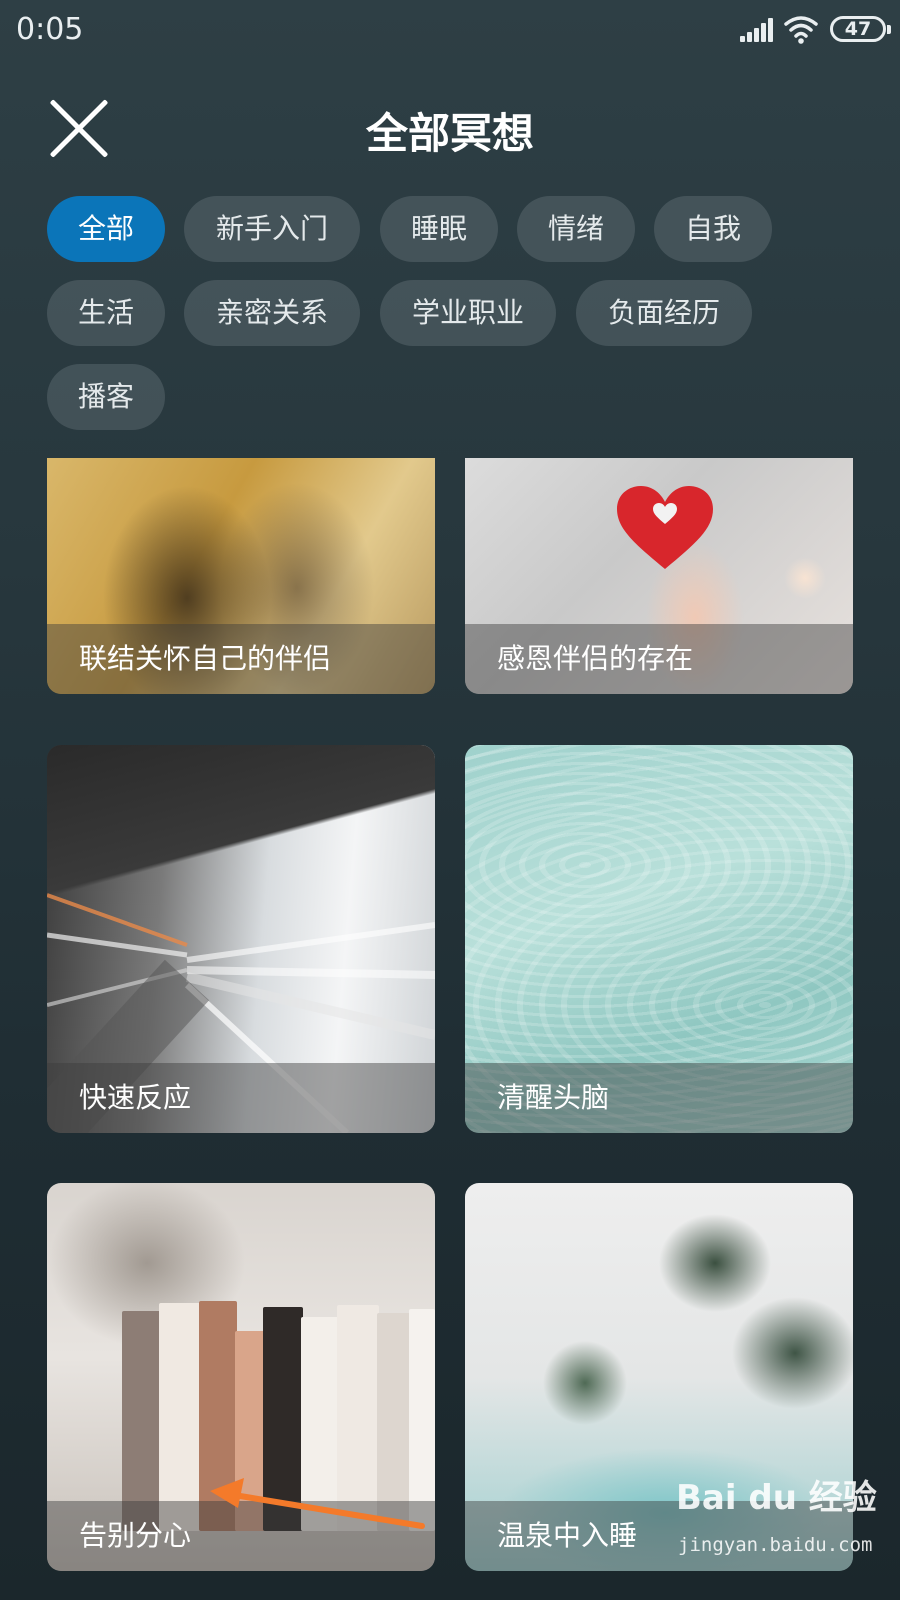 This screenshot has height=1600, width=900. Describe the element at coordinates (665, 527) in the screenshot. I see `heart-icon` at that location.